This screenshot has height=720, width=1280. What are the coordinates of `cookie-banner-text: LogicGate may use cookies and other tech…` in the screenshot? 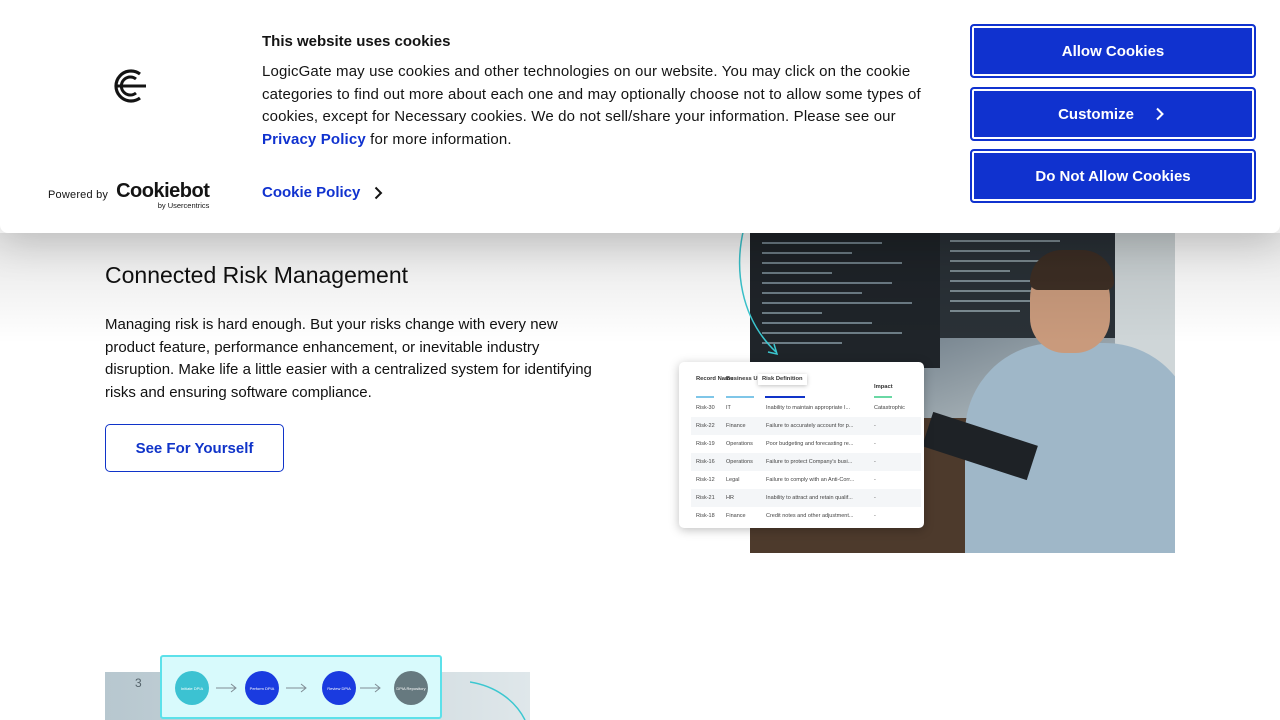 It's located at (591, 106).